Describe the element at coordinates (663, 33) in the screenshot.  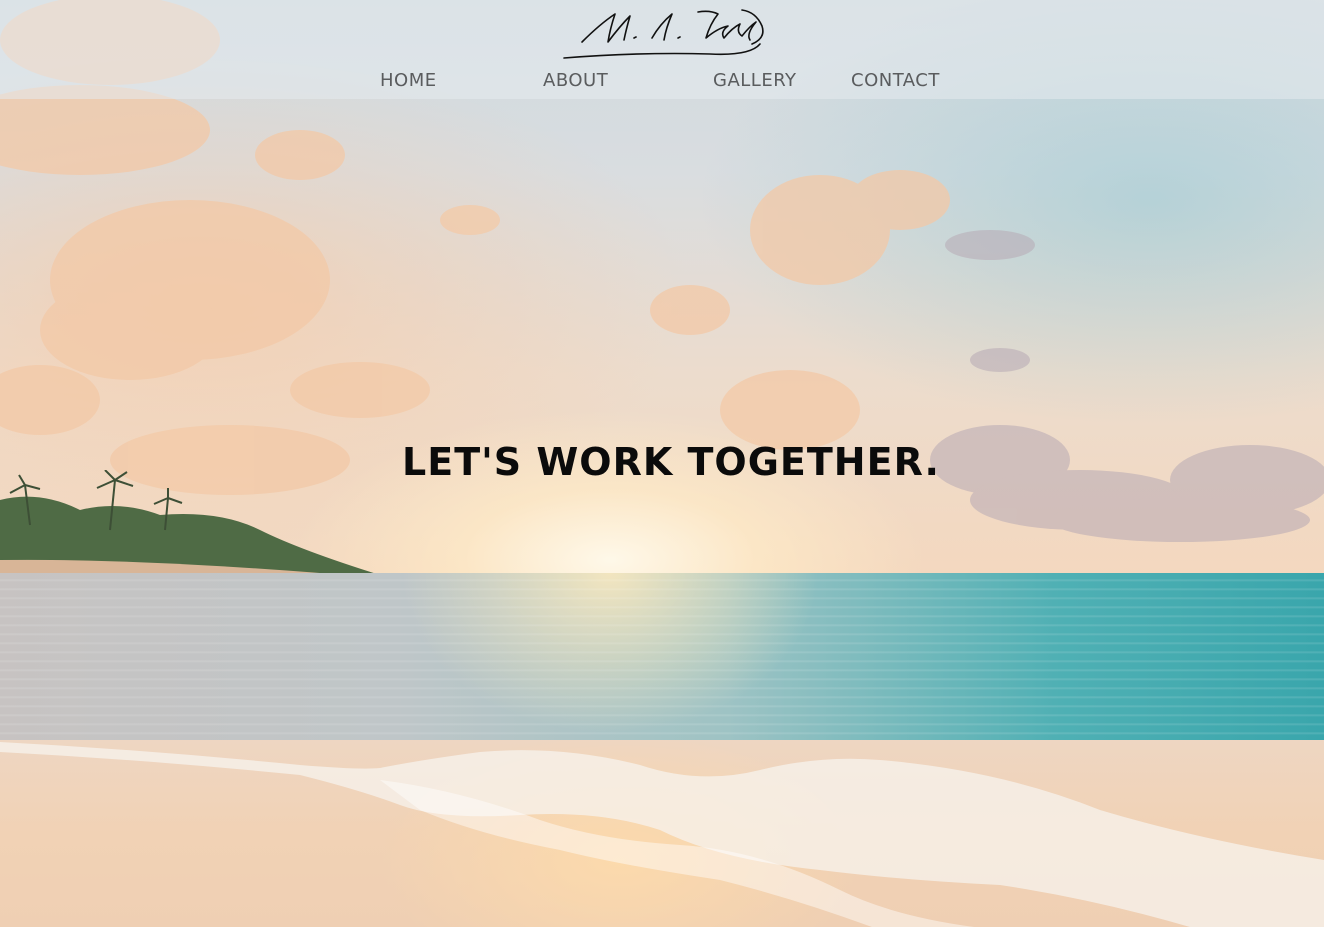
I see `signature-logo` at that location.